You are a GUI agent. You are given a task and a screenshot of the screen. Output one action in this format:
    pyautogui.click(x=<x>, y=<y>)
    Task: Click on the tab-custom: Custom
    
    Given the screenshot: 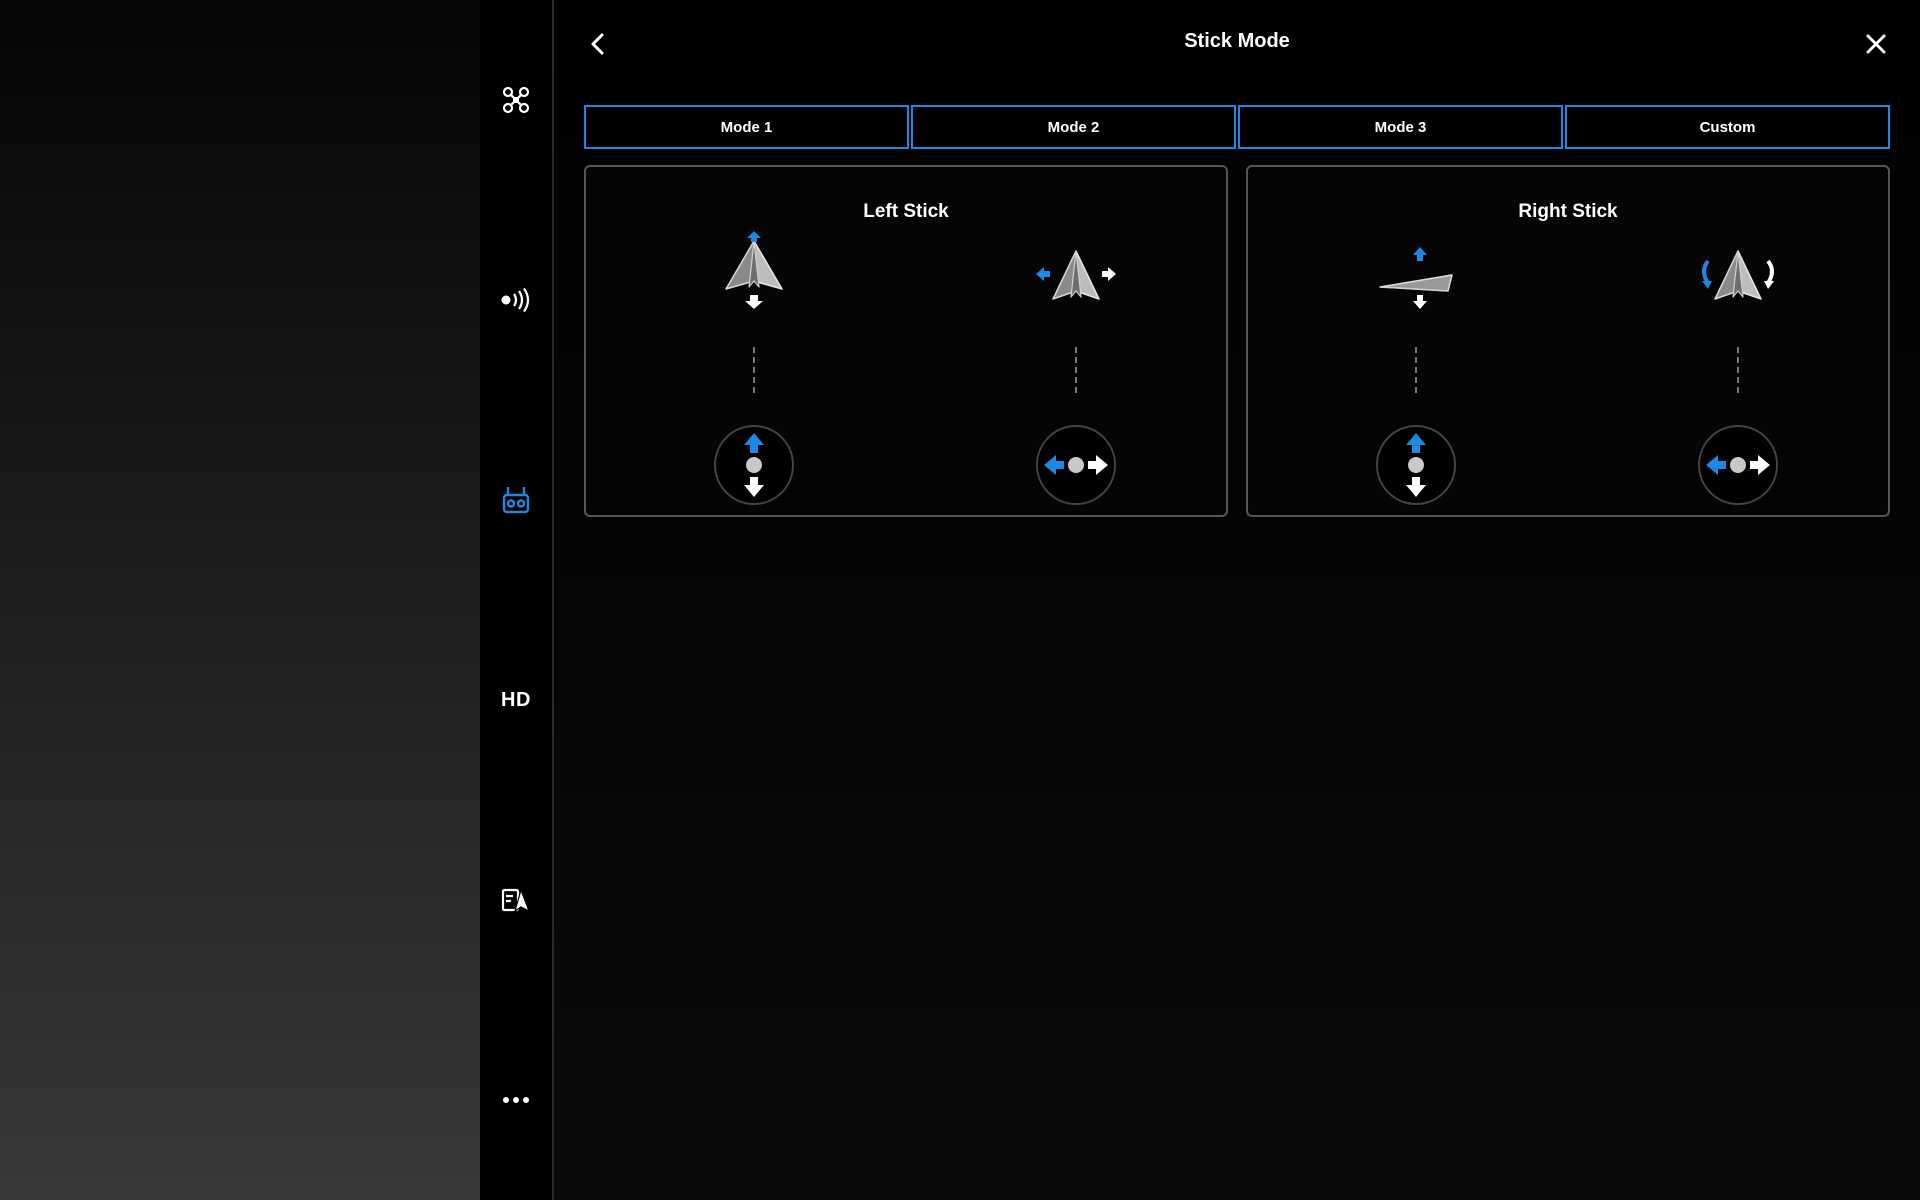 What is the action you would take?
    pyautogui.click(x=1727, y=127)
    